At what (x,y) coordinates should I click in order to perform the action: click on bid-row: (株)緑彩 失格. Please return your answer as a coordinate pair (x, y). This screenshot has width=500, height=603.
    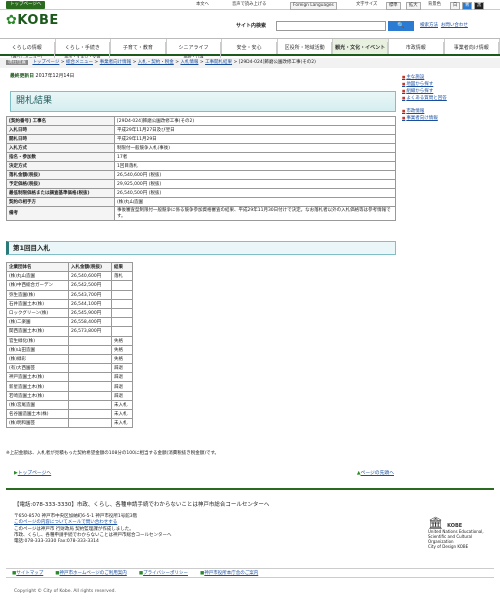
    Looking at the image, I should click on (69, 359).